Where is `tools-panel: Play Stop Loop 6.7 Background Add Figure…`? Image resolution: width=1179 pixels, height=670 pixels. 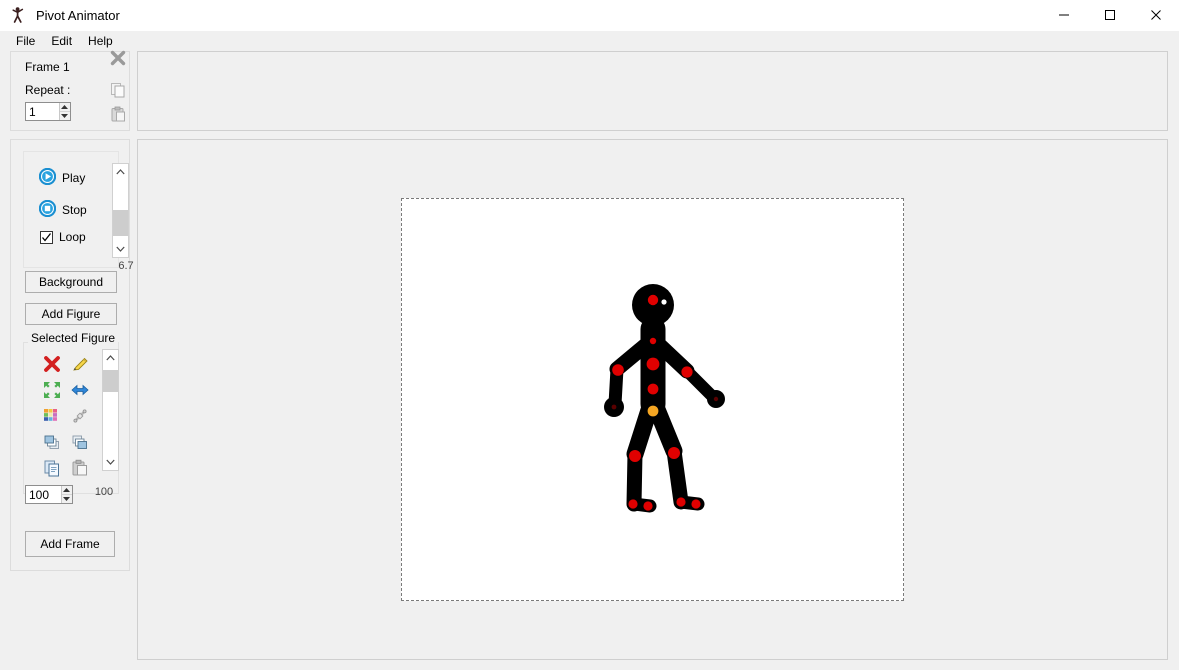
tools-panel: Play Stop Loop 6.7 Background Add Figure… is located at coordinates (72, 355).